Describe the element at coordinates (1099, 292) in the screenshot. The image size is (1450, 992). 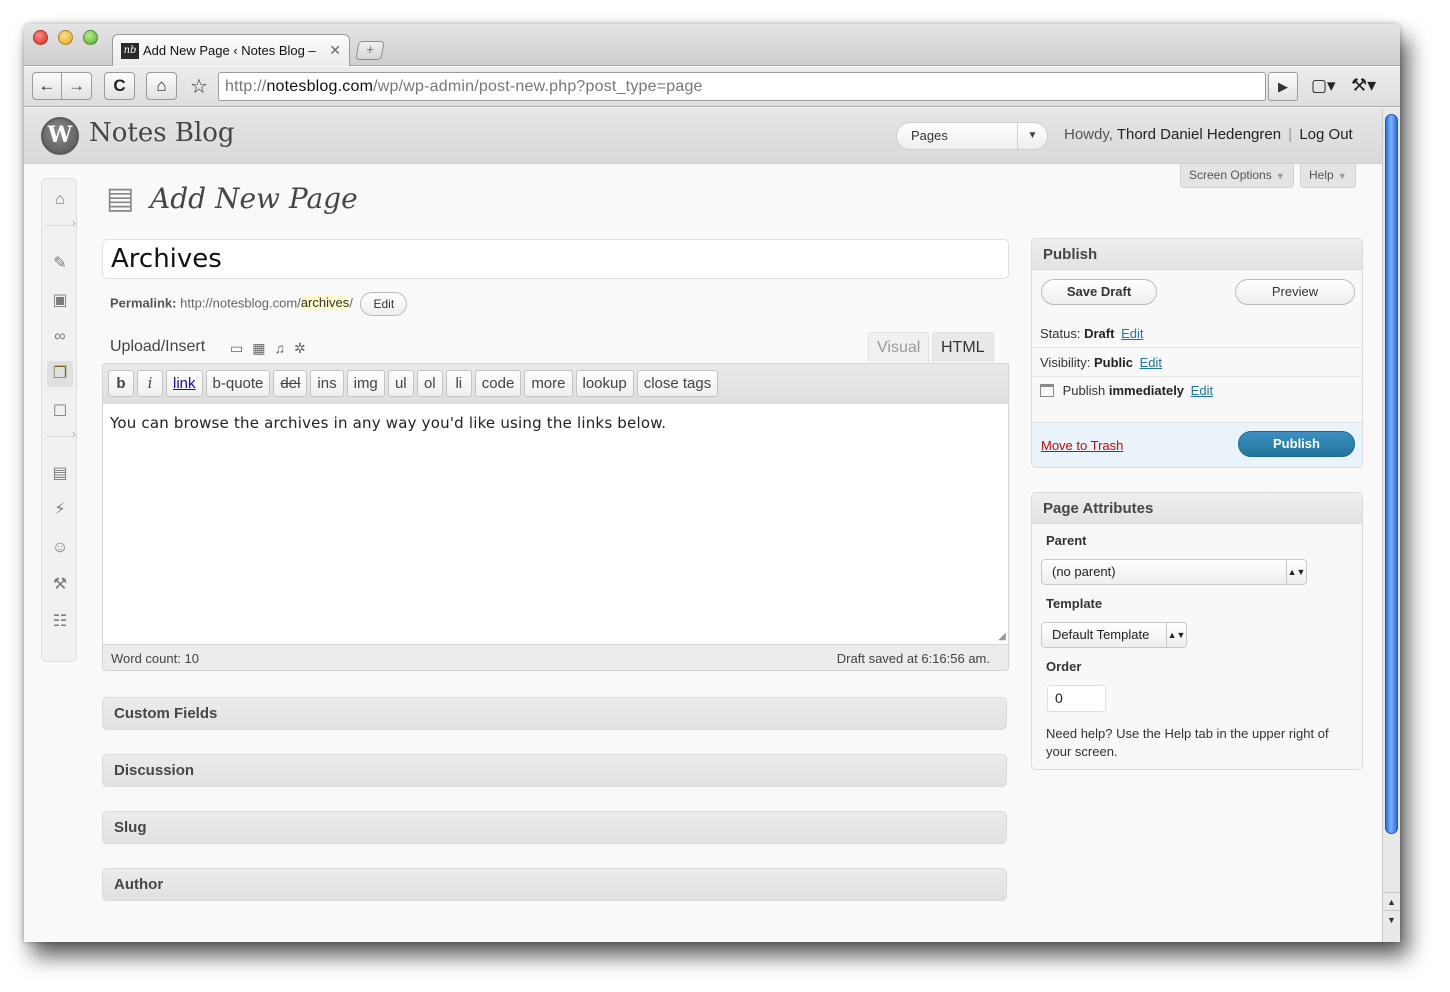
I see `save-draft-button: Save Draft` at that location.